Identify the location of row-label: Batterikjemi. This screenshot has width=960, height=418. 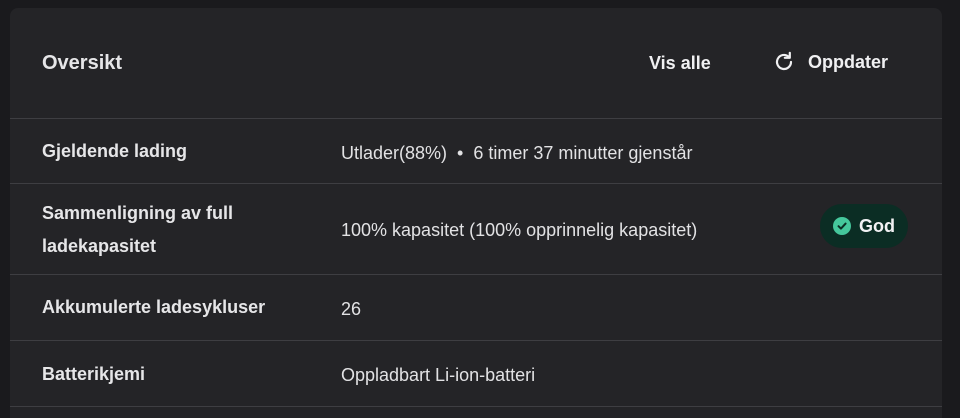
(94, 374).